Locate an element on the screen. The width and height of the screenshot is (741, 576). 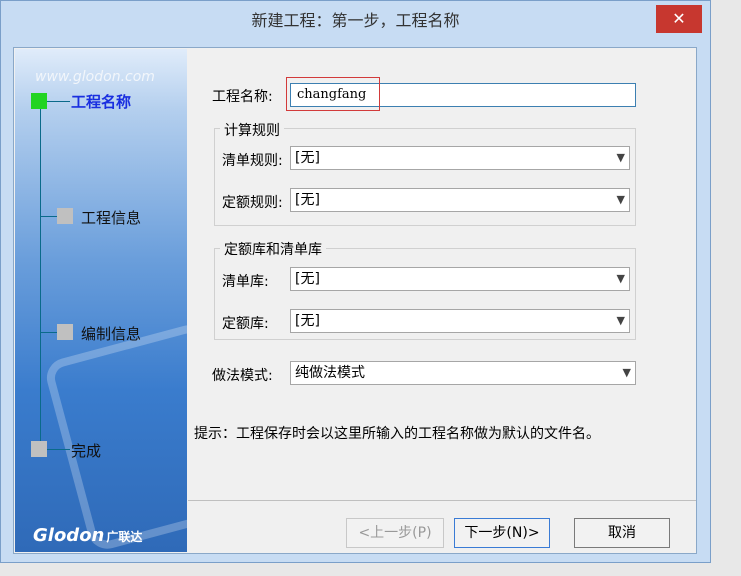
method-label: 做法模式: is located at coordinates (242, 376).